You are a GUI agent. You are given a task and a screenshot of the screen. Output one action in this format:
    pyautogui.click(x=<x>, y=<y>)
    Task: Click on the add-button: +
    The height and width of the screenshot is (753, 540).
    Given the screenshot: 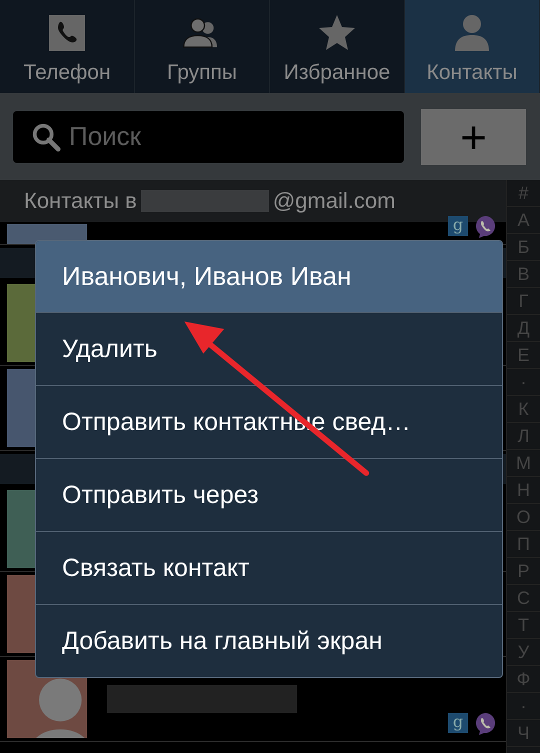 What is the action you would take?
    pyautogui.click(x=473, y=136)
    